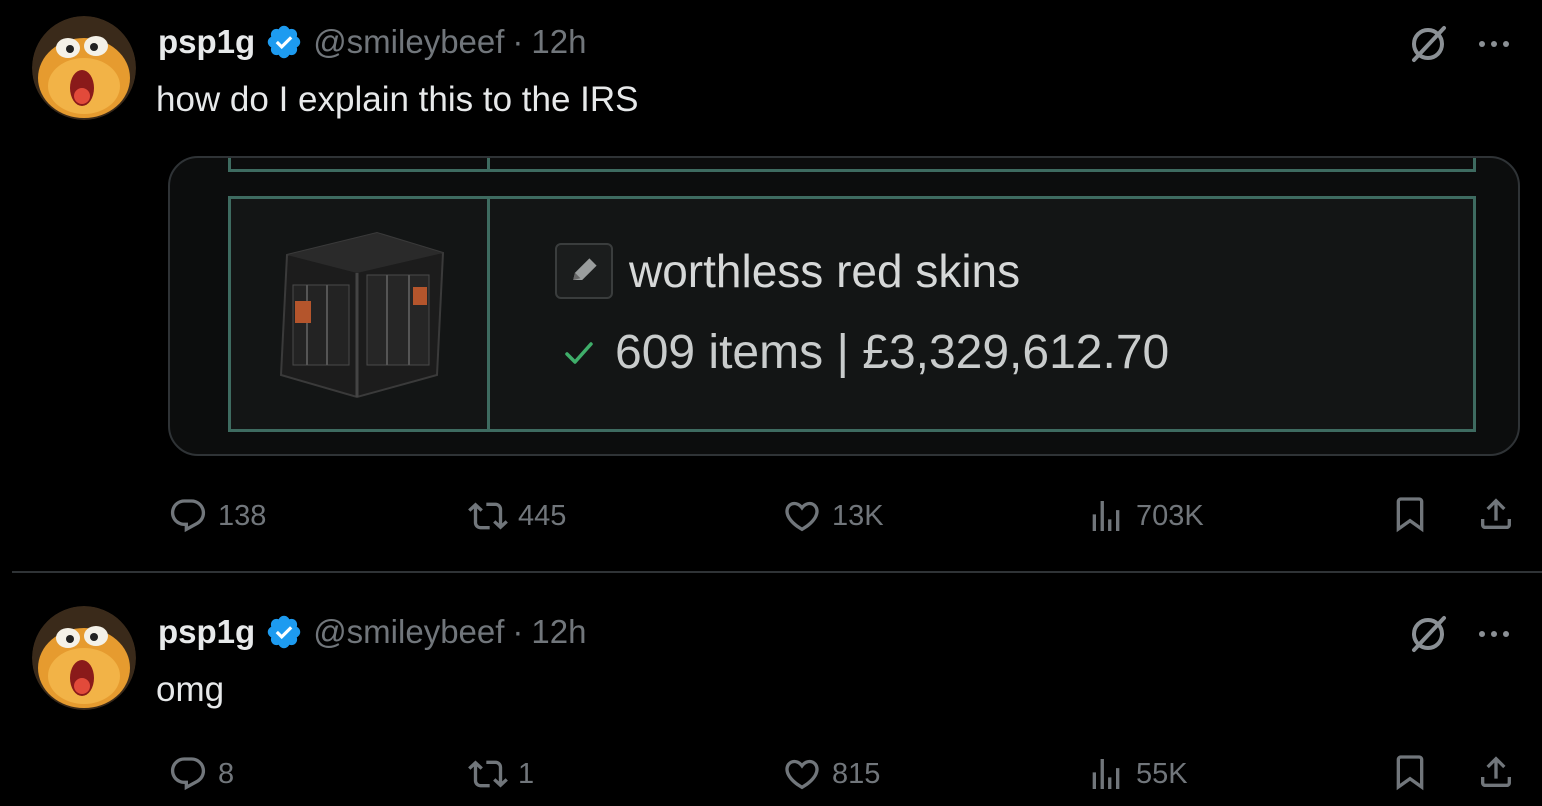  What do you see at coordinates (579, 353) in the screenshot?
I see `check-icon` at bounding box center [579, 353].